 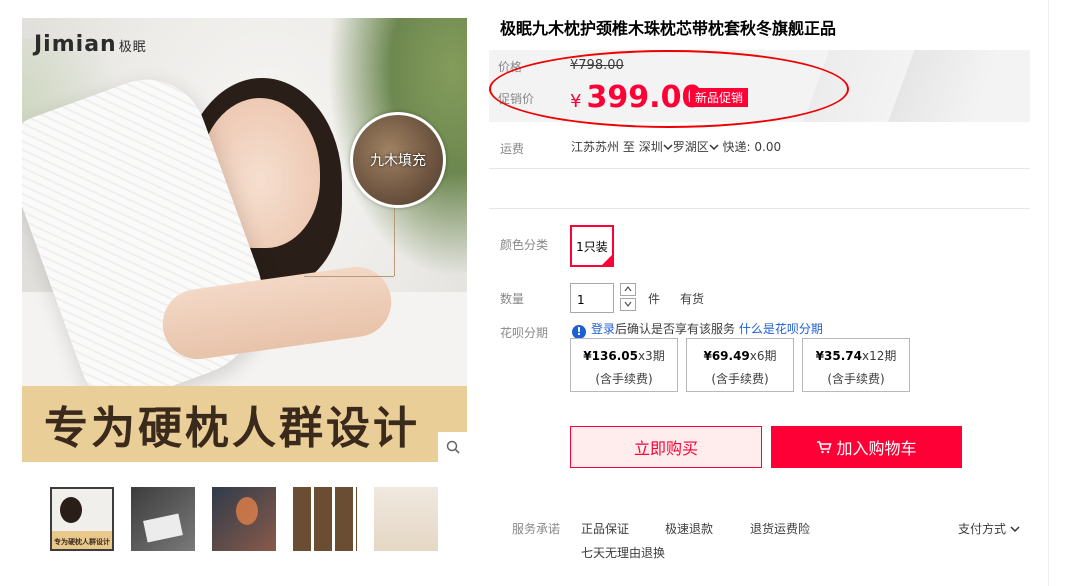 I want to click on add-to-cart-label: 加入购物车, so click(x=876, y=448).